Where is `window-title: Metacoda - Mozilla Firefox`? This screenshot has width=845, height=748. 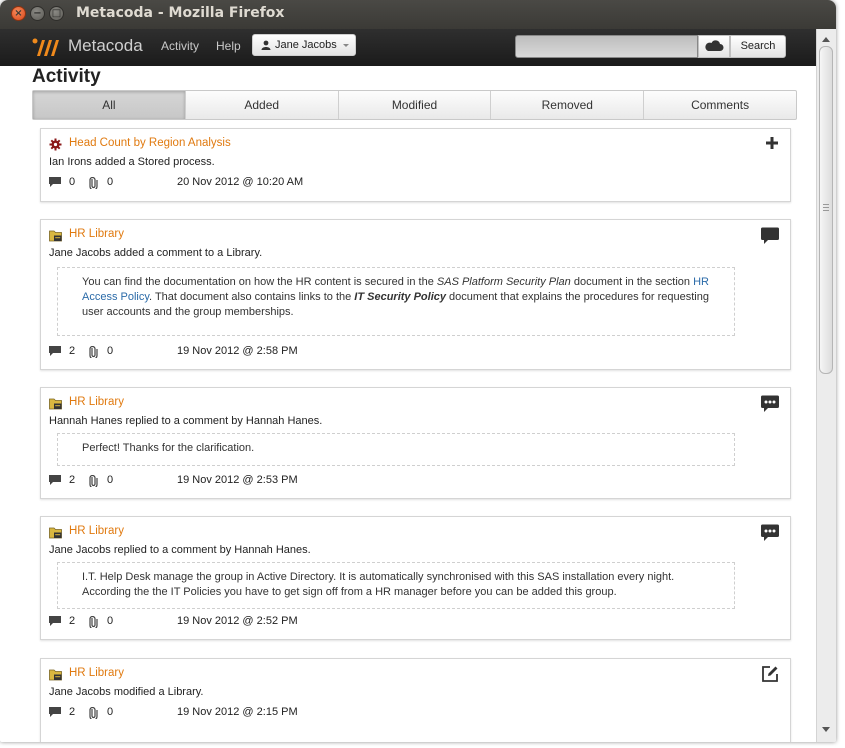
window-title: Metacoda - Mozilla Firefox is located at coordinates (180, 13).